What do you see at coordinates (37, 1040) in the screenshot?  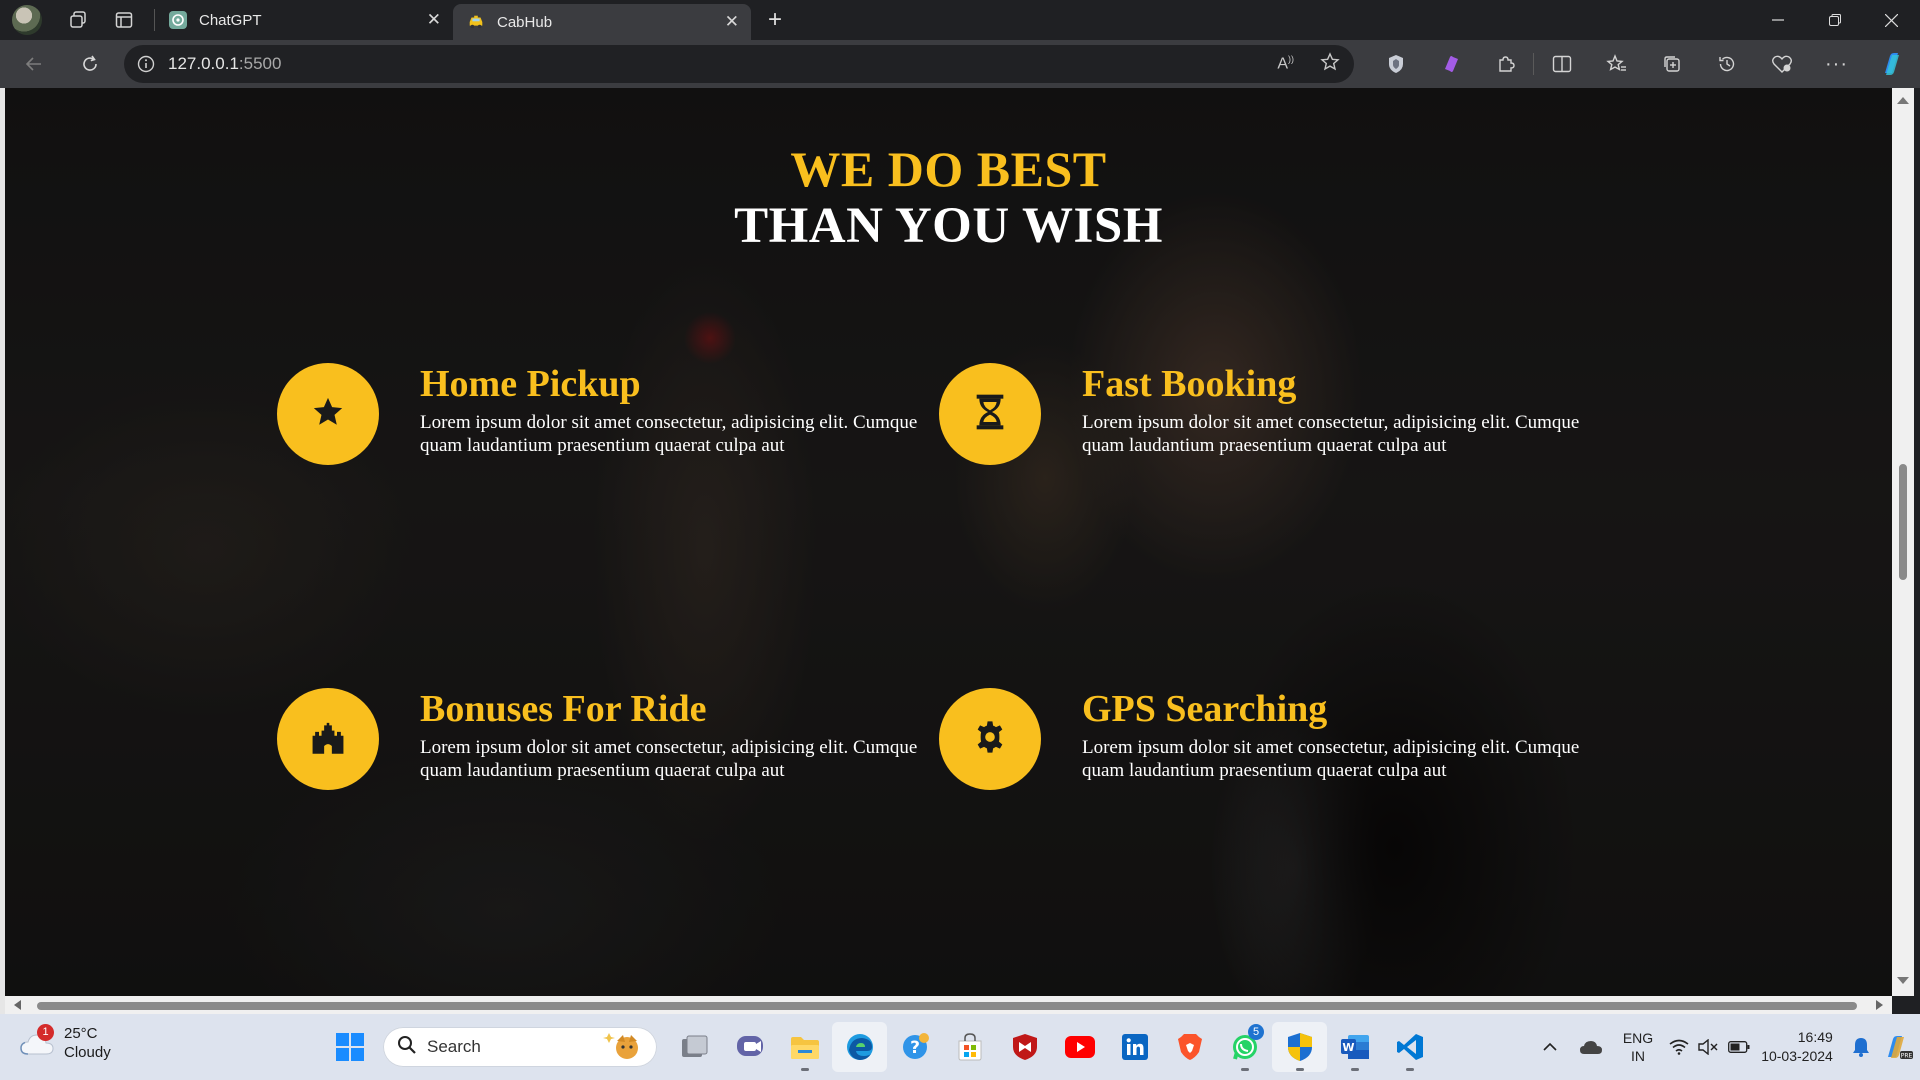 I see `cloudy-weather-icon: 1` at bounding box center [37, 1040].